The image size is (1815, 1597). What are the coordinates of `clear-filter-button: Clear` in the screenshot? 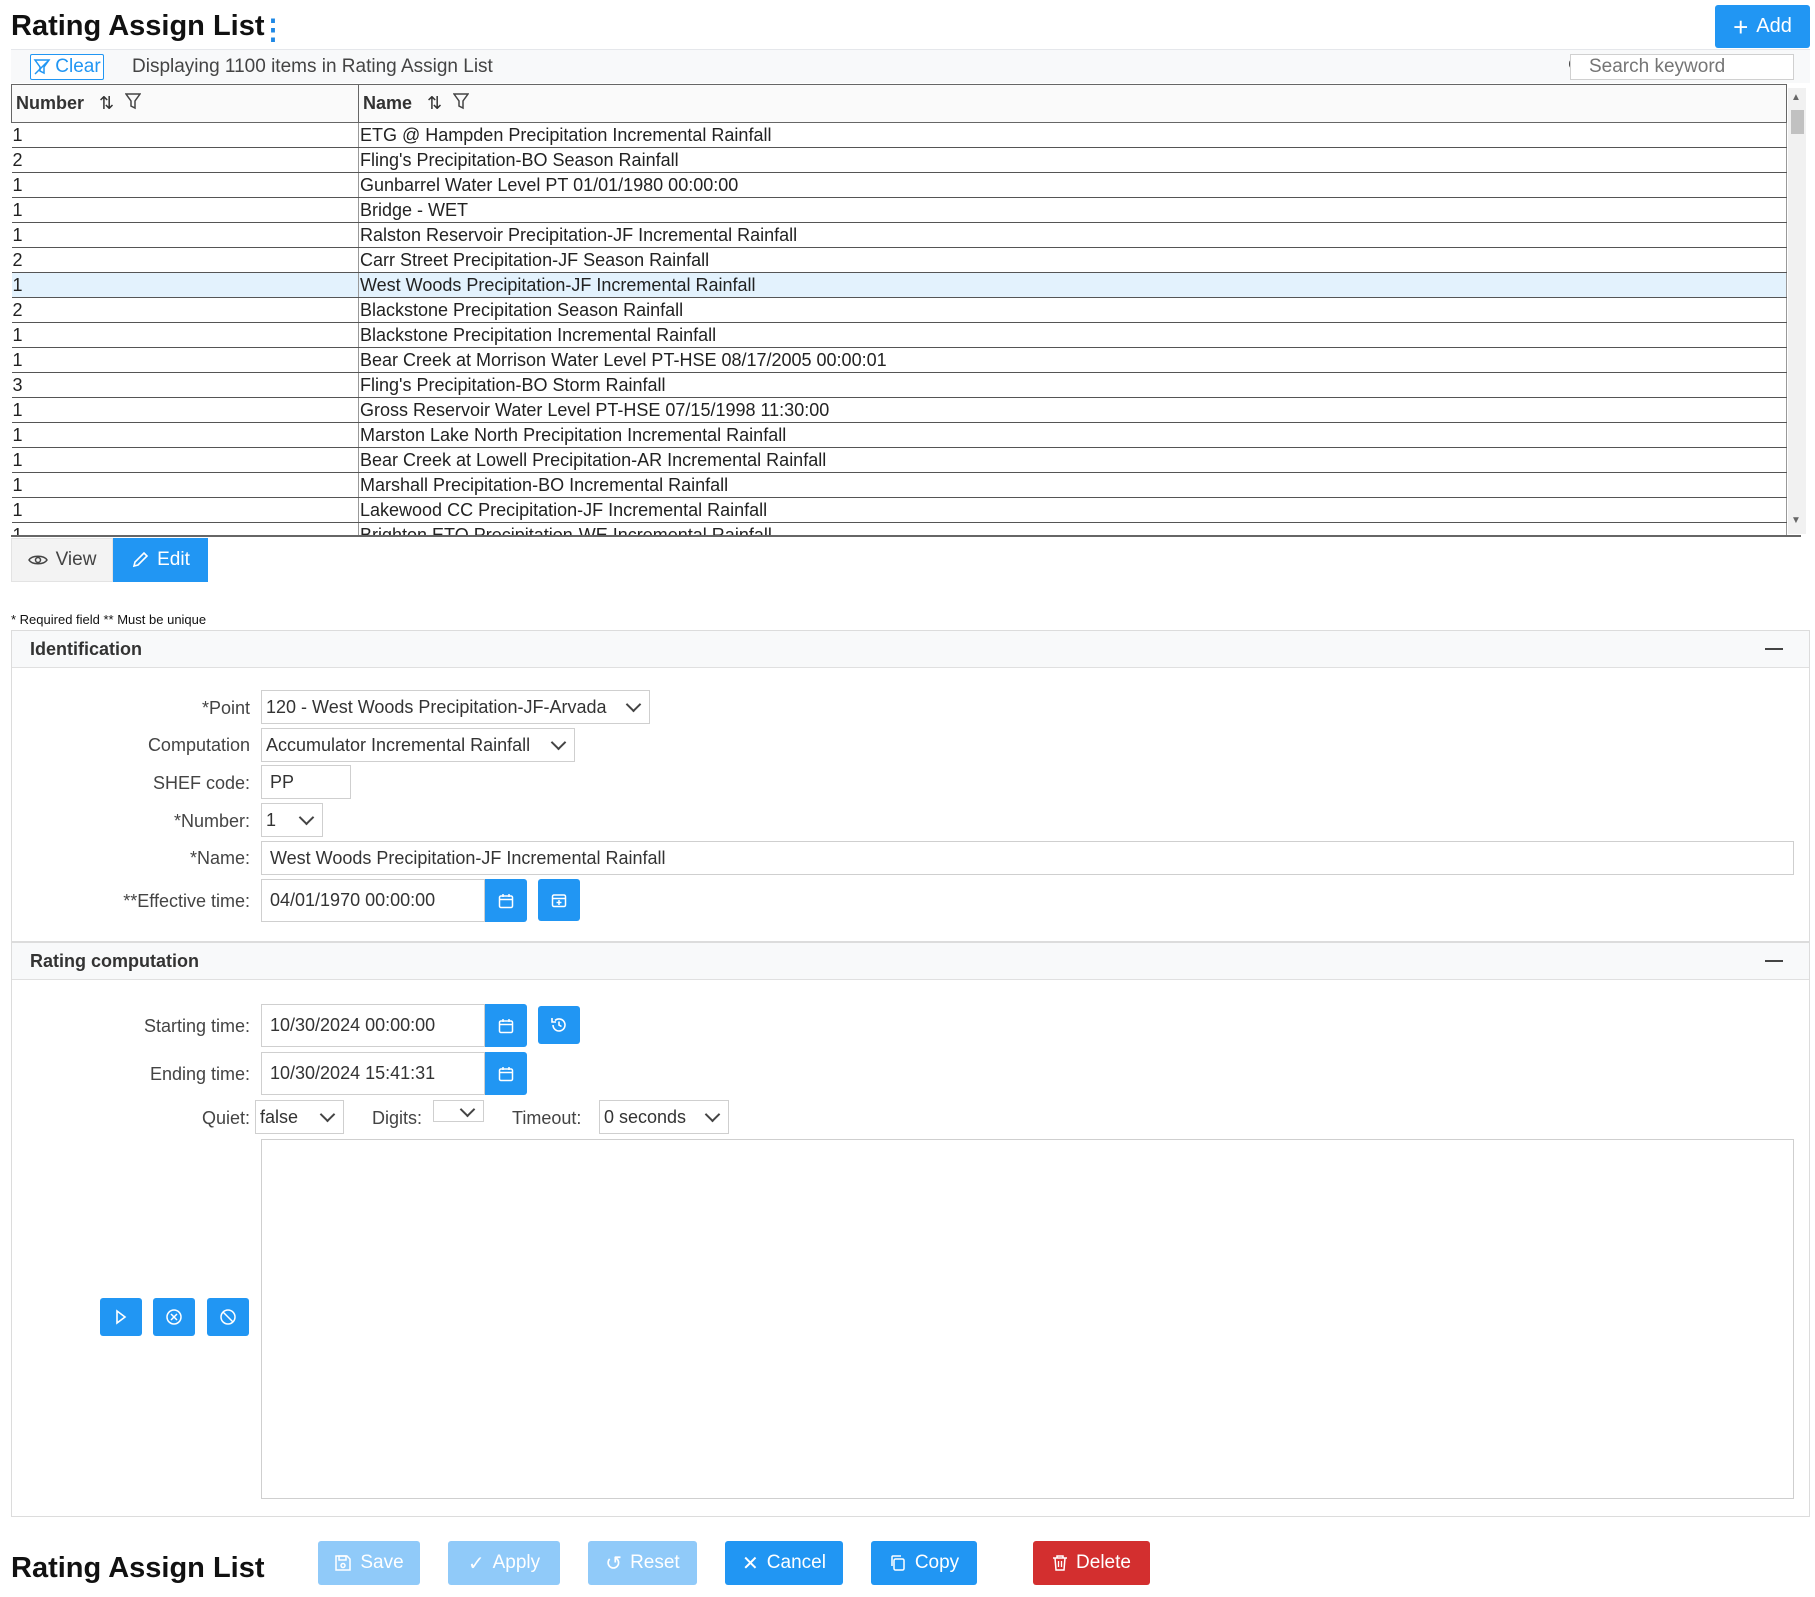 It's located at (67, 67).